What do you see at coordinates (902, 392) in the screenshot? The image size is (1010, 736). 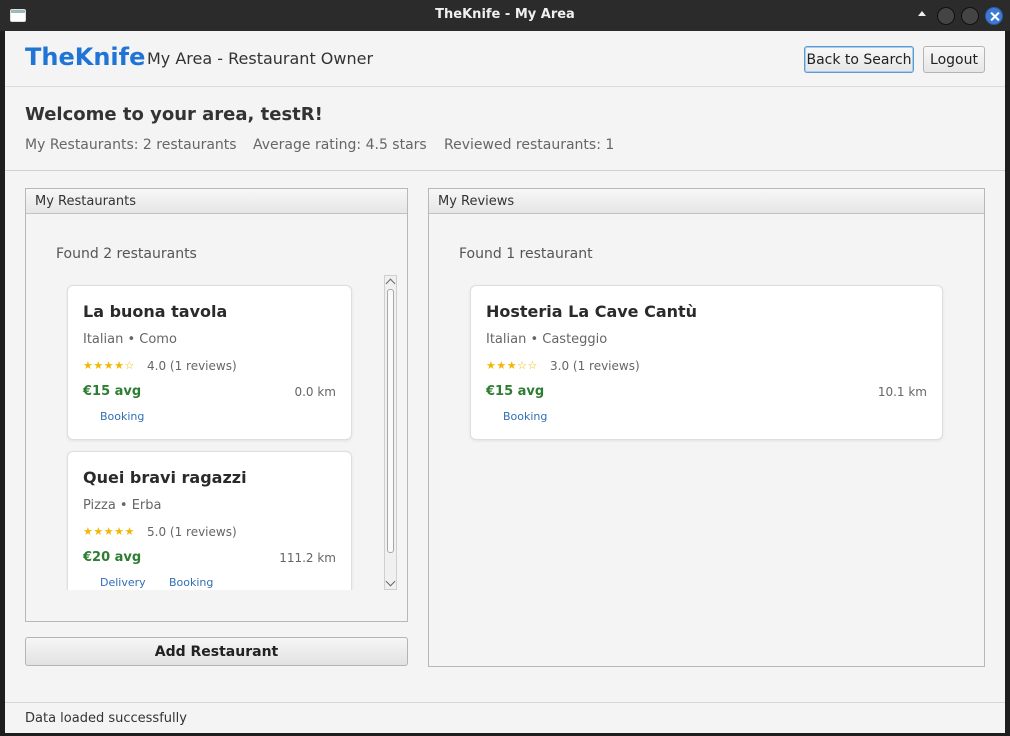 I see `distance: 10.1 km` at bounding box center [902, 392].